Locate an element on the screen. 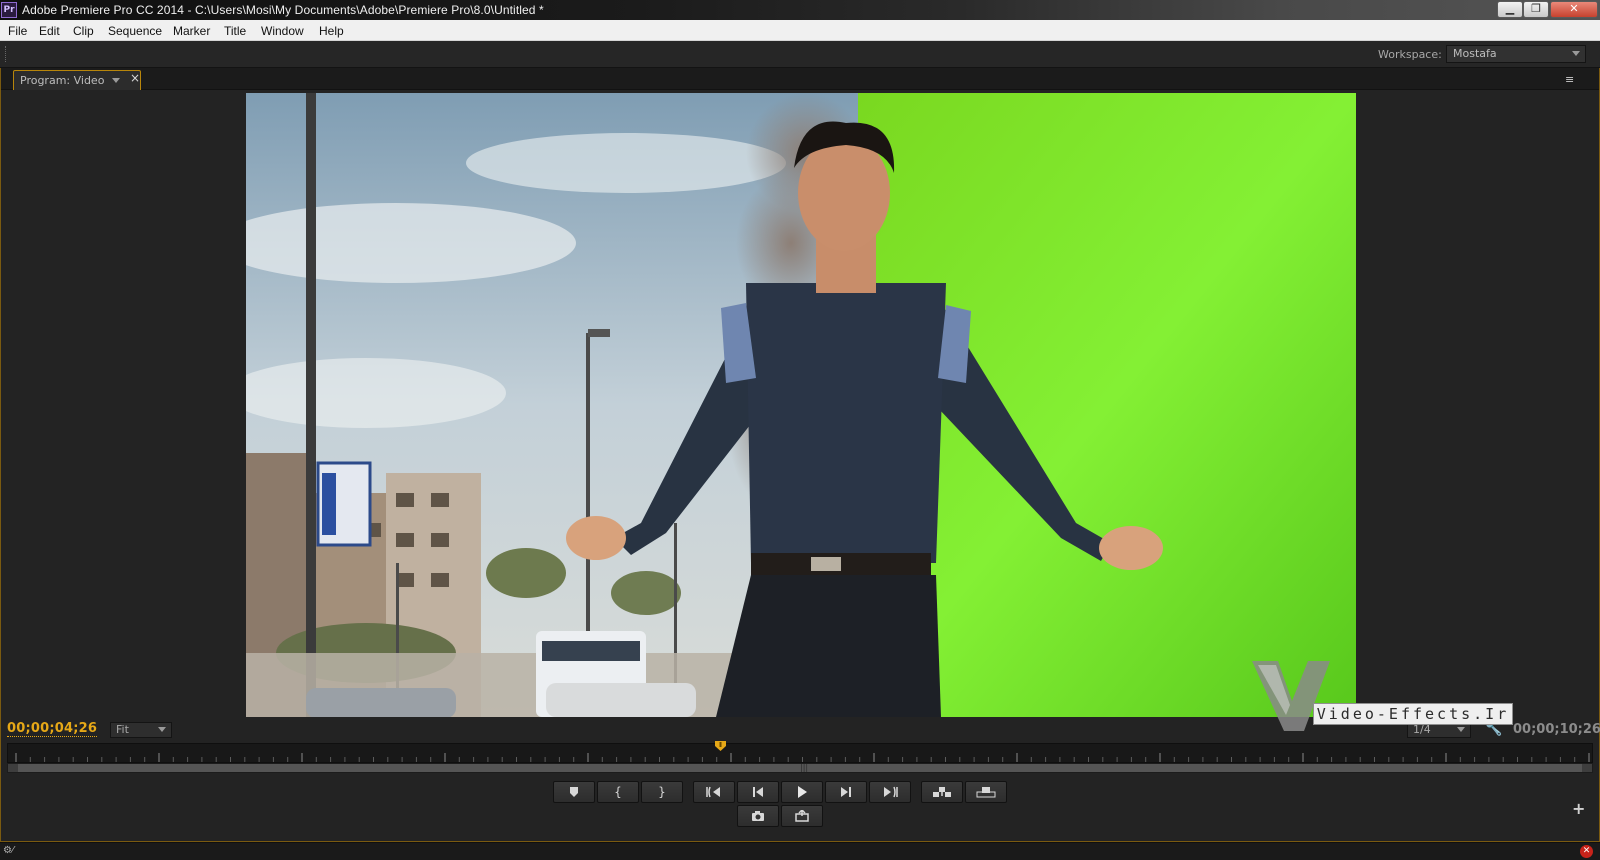 This screenshot has width=1600, height=860. zoom-level-value: Fit is located at coordinates (122, 729).